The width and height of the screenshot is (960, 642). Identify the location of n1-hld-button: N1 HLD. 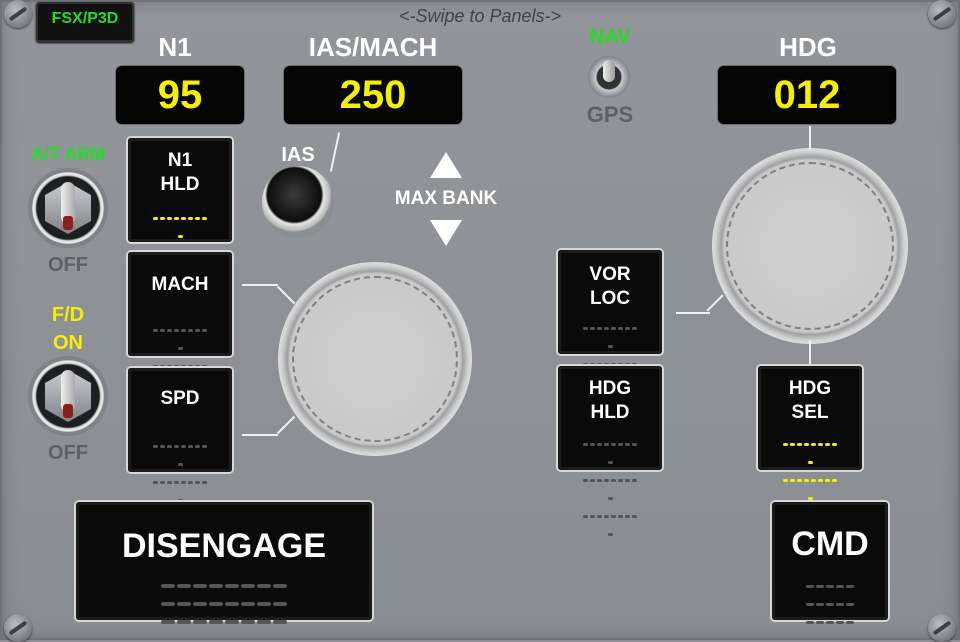
(180, 224).